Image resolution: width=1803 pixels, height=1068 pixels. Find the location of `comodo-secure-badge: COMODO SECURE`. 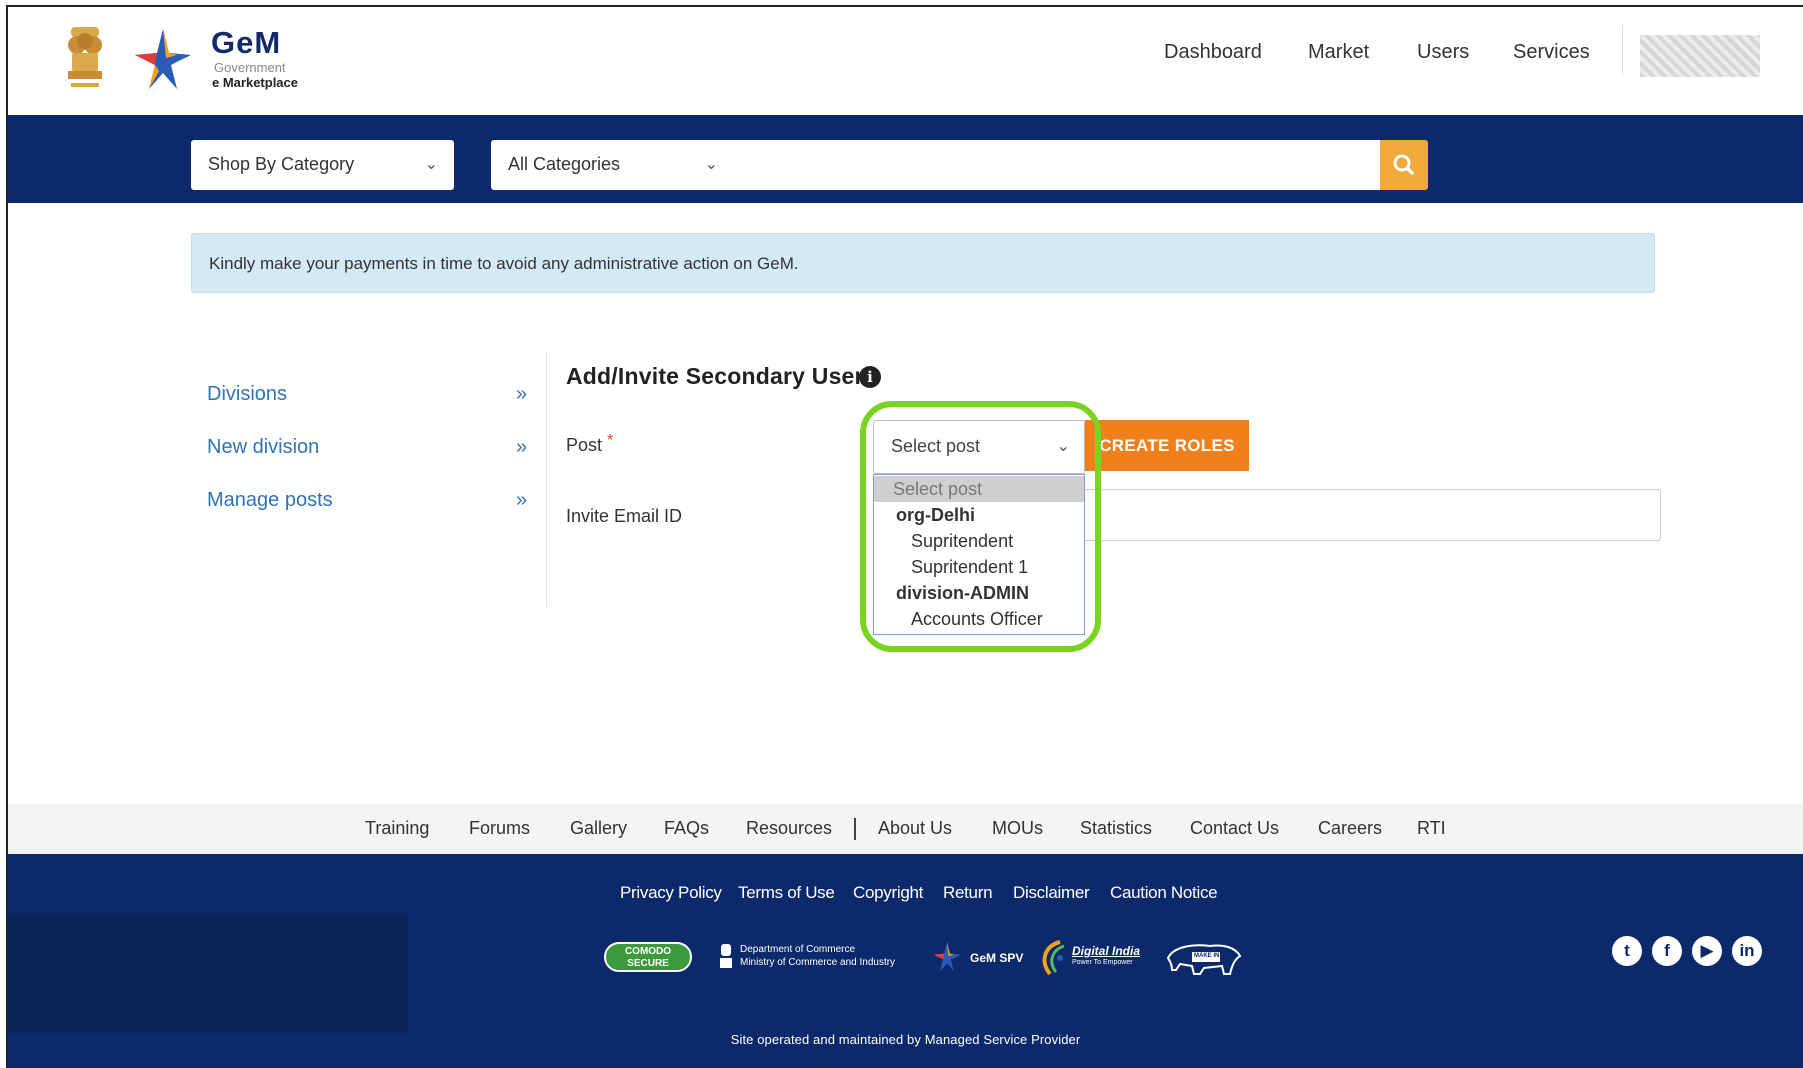

comodo-secure-badge: COMODO SECURE is located at coordinates (648, 957).